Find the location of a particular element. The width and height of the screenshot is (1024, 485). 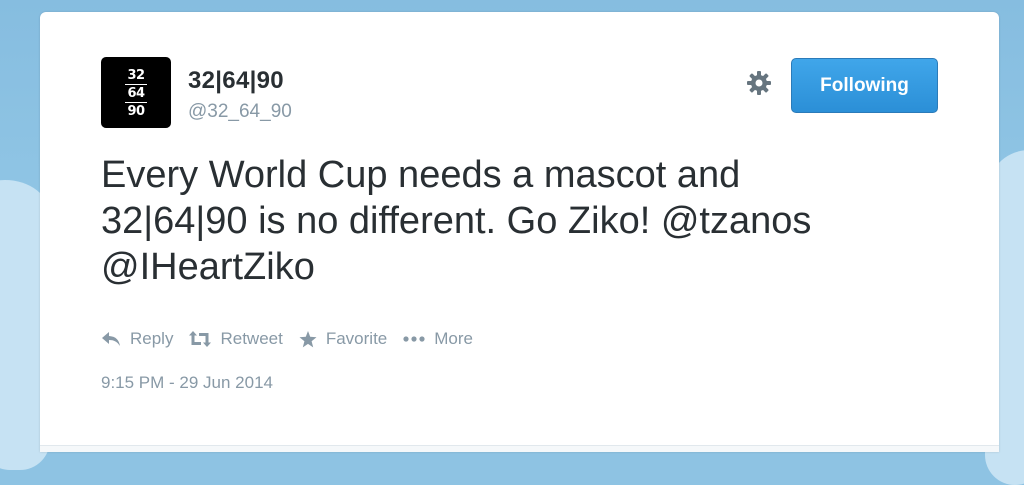

reply-button: Reply is located at coordinates (137, 339).